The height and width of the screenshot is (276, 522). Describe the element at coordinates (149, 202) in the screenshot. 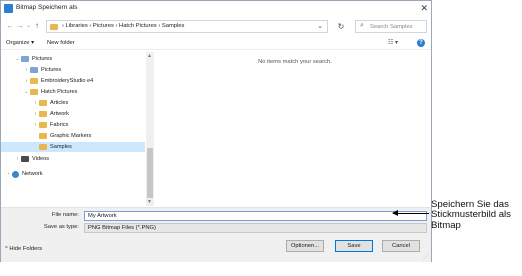

I see `scroll-down-icon: ▼` at that location.